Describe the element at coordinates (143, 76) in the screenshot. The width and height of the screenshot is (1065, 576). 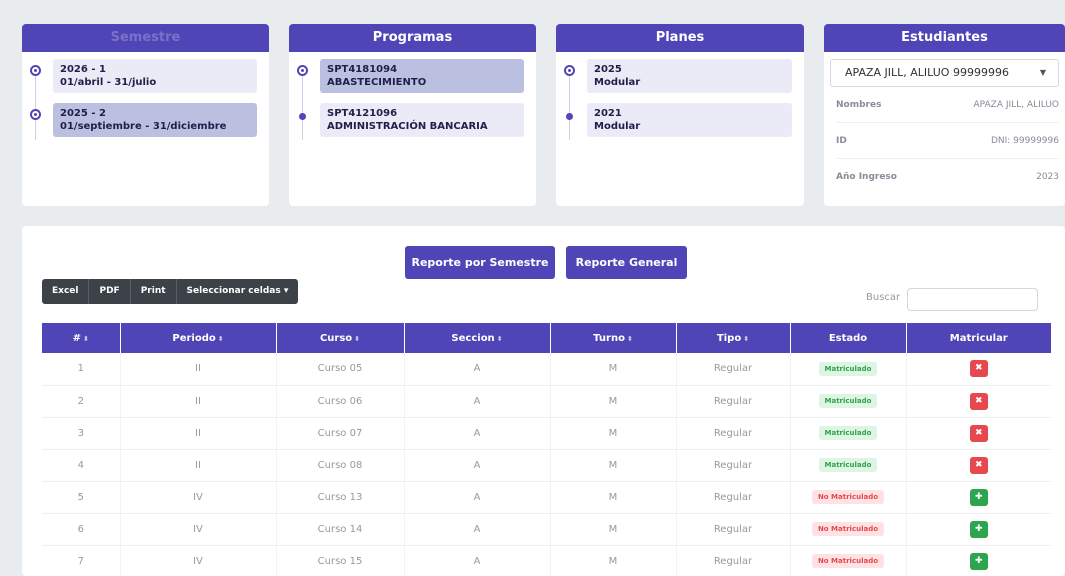
I see `semestre-item: 2026 - 1 01/abril - 31/julio` at that location.